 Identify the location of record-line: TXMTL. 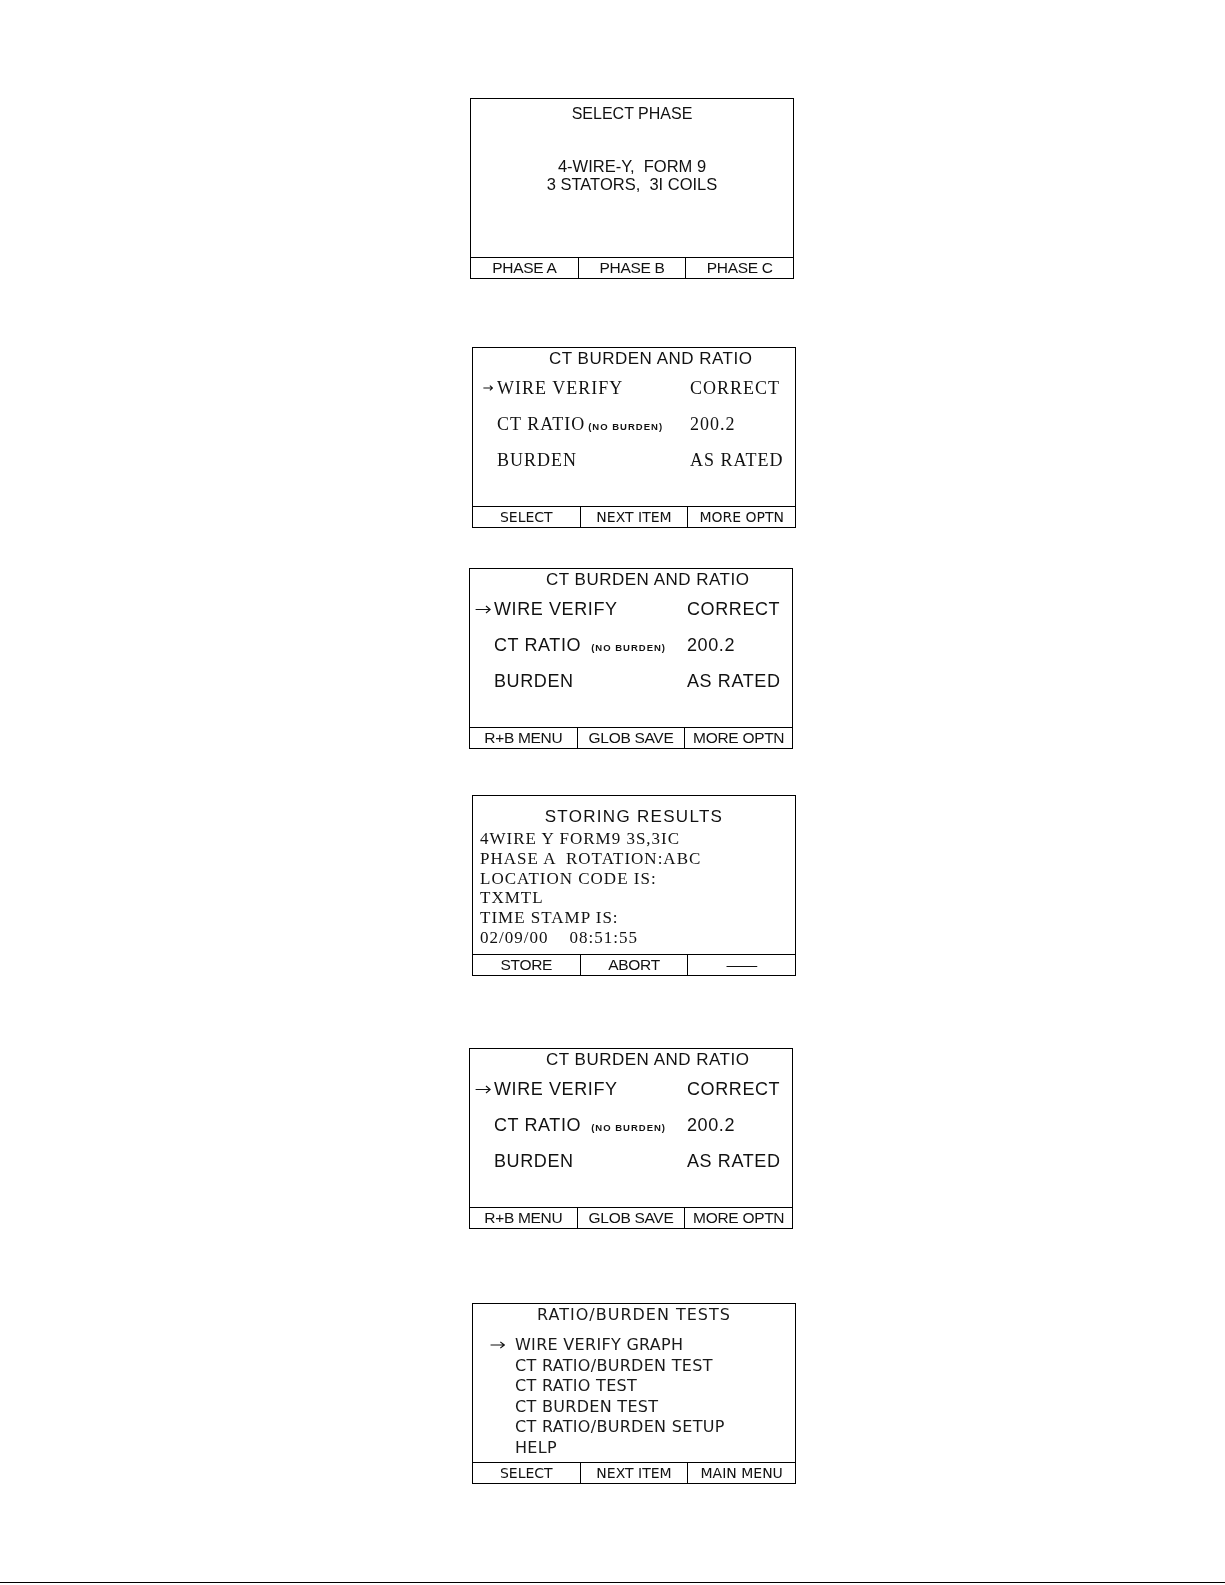
(512, 898).